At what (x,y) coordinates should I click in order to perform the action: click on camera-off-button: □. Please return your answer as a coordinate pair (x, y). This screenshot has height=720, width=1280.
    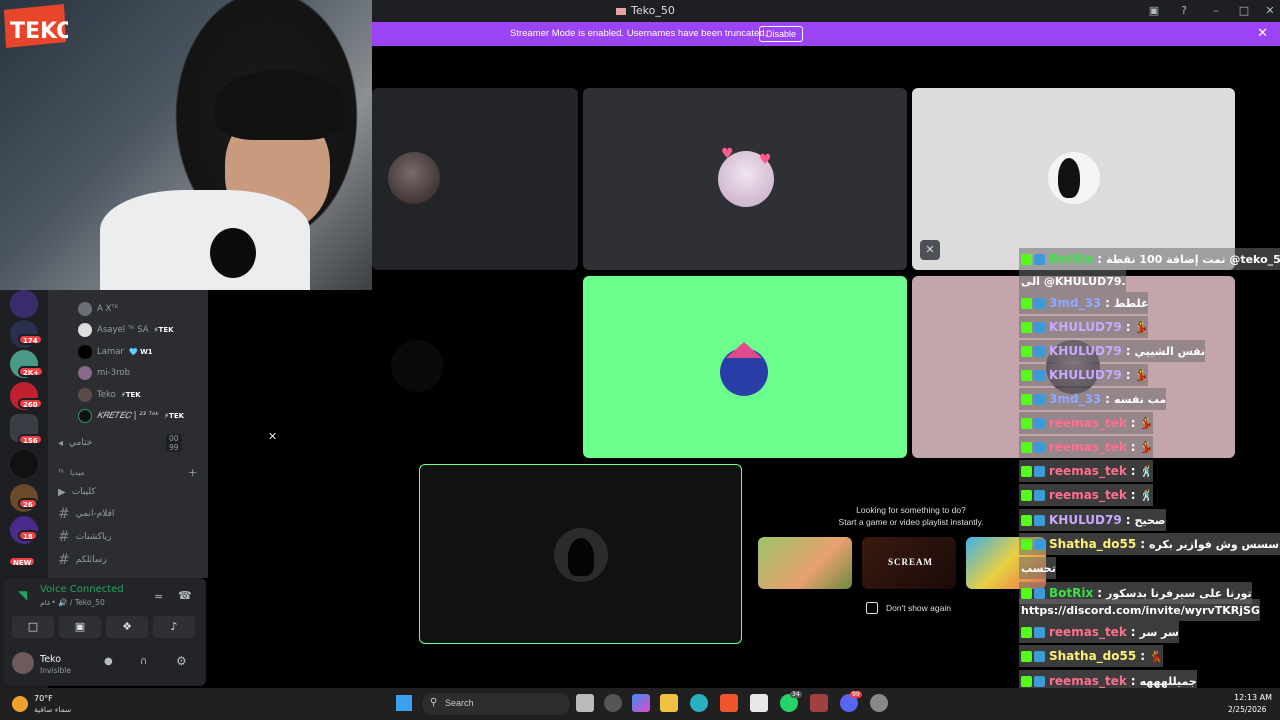
    Looking at the image, I should click on (33, 627).